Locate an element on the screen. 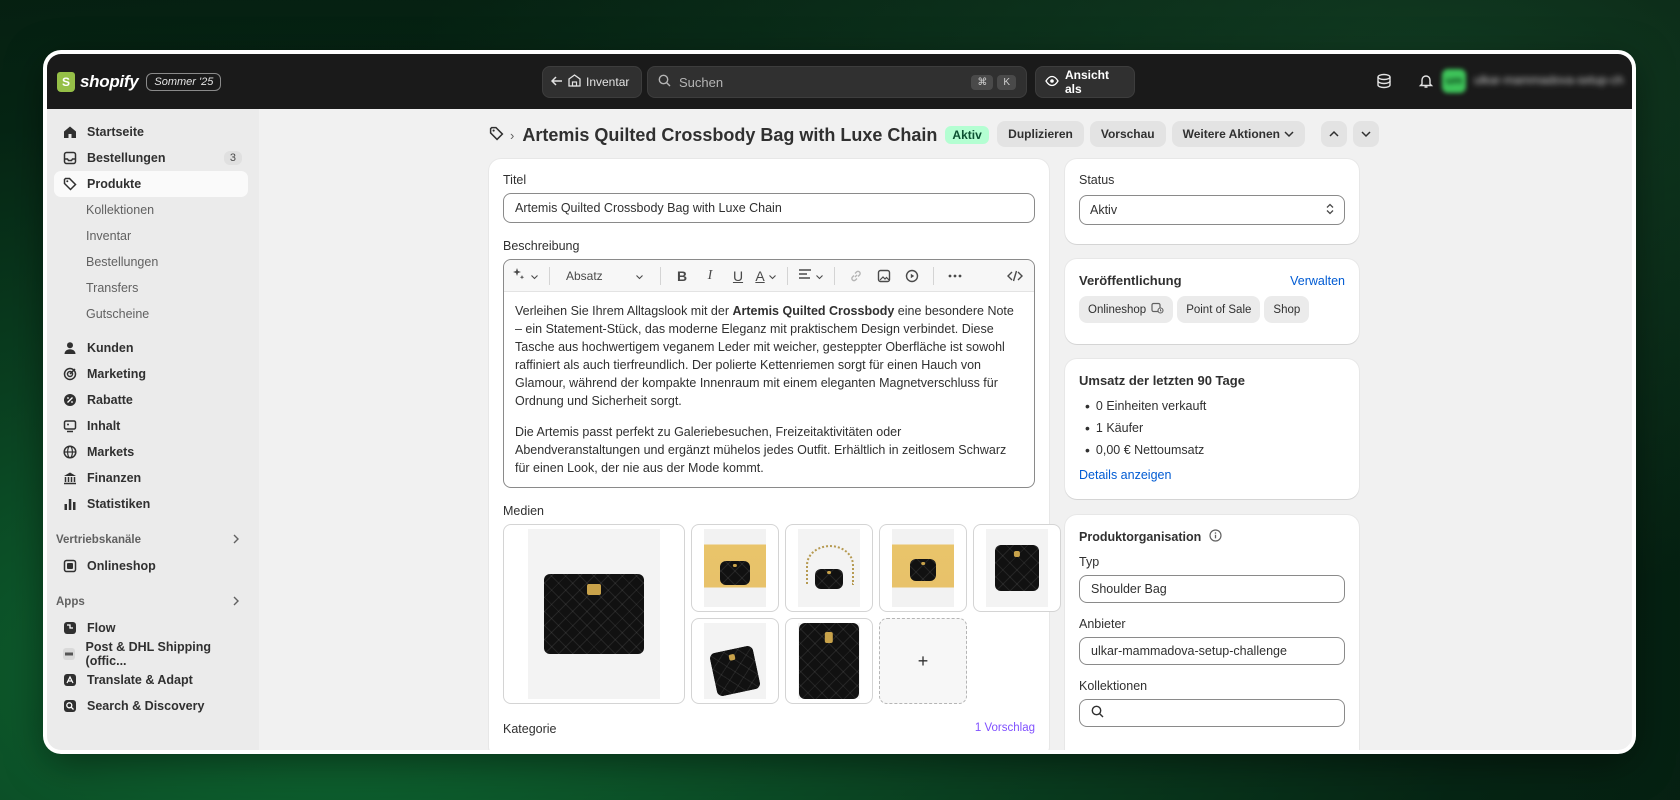 This screenshot has width=1680, height=800. sidebar-item-marketing: Marketing is located at coordinates (151, 374).